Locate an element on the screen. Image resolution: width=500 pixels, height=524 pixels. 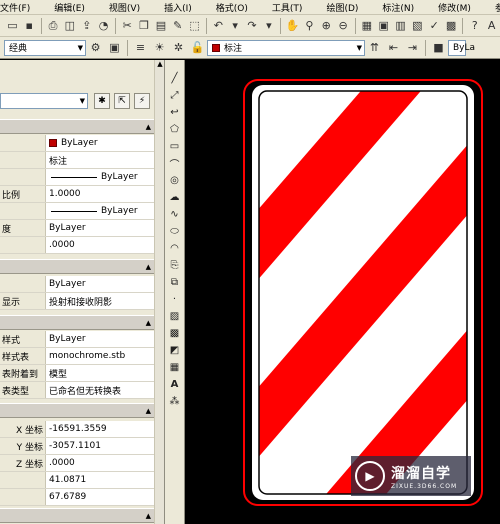
layer-manager-icon: ≡ is located at coordinates (140, 47).